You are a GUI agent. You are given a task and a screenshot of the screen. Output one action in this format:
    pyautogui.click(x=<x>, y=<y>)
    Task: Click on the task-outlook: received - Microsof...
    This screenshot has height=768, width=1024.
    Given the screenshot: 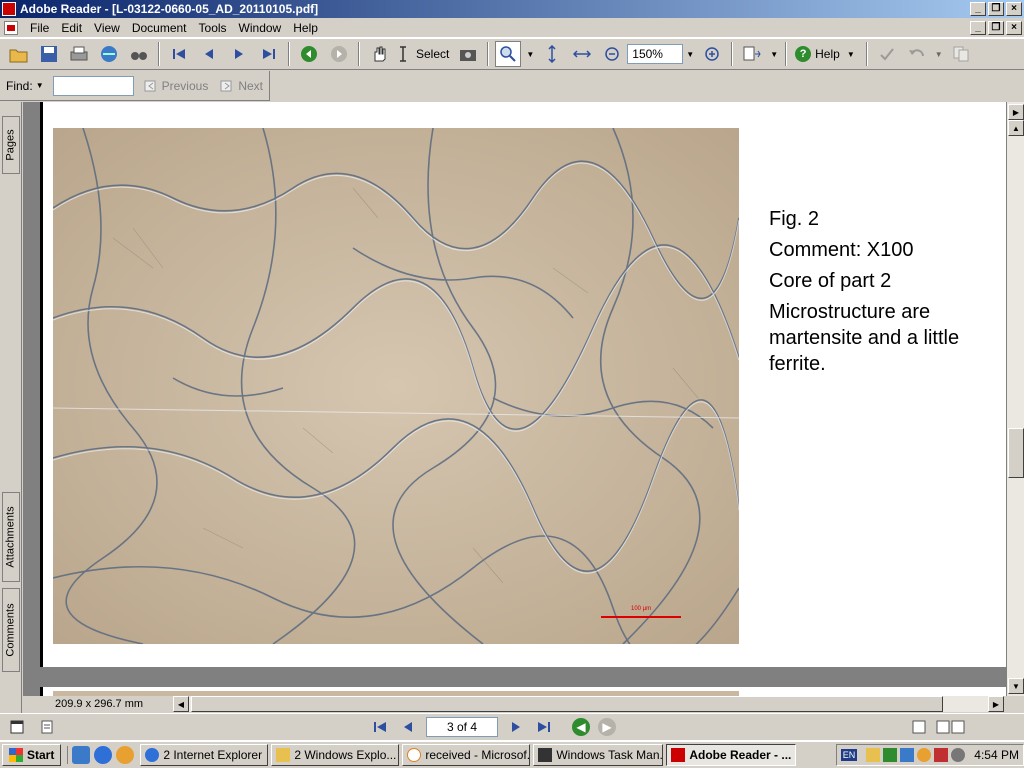 What is the action you would take?
    pyautogui.click(x=466, y=755)
    